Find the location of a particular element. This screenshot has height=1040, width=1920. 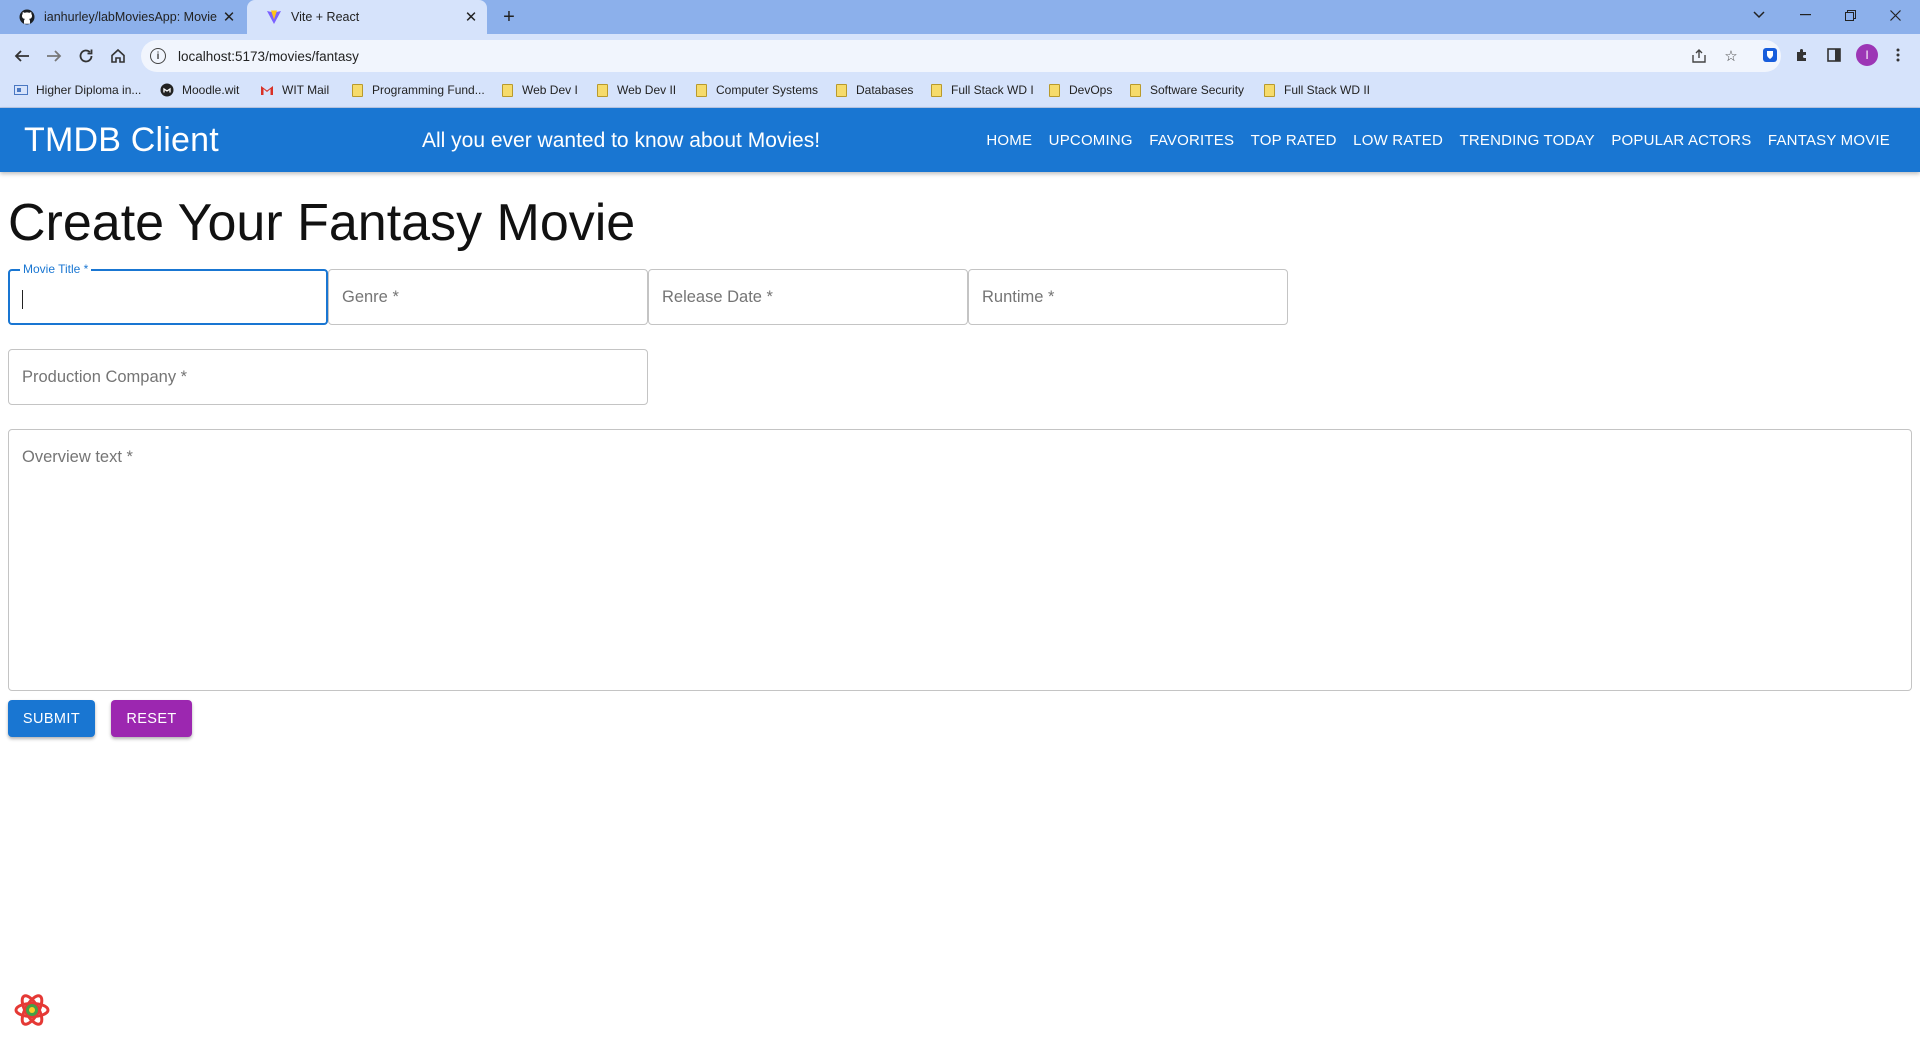

movie-title-field: Movie Title * is located at coordinates (168, 293).